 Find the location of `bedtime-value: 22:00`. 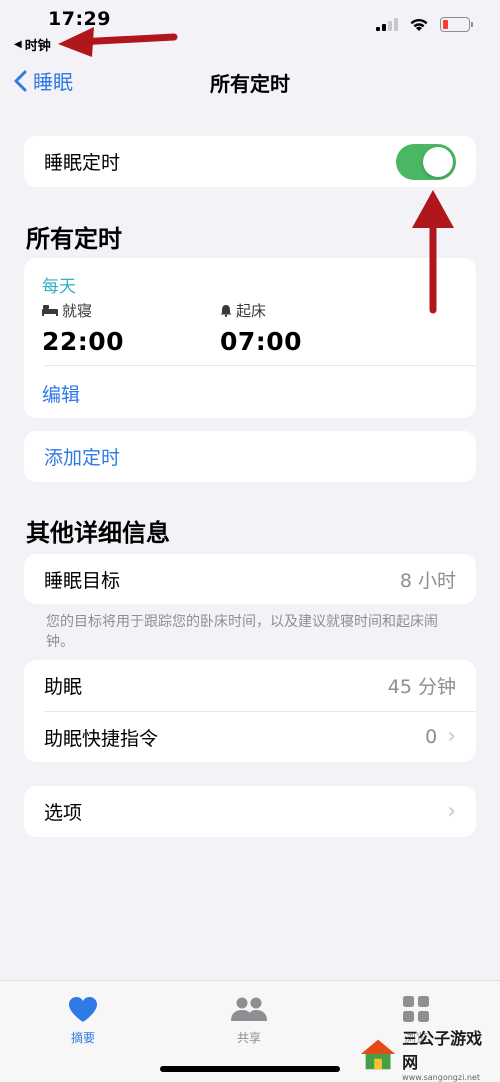

bedtime-value: 22:00 is located at coordinates (83, 341).